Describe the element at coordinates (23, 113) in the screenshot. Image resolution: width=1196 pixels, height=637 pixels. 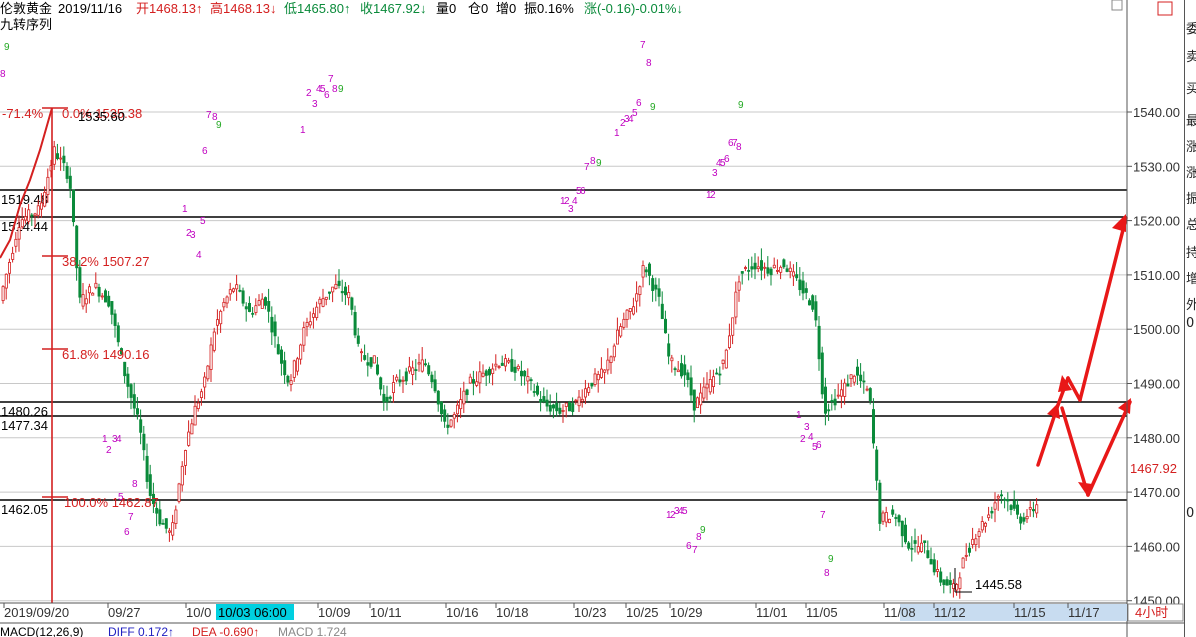
I see `fib-left-label: -71.4%` at that location.